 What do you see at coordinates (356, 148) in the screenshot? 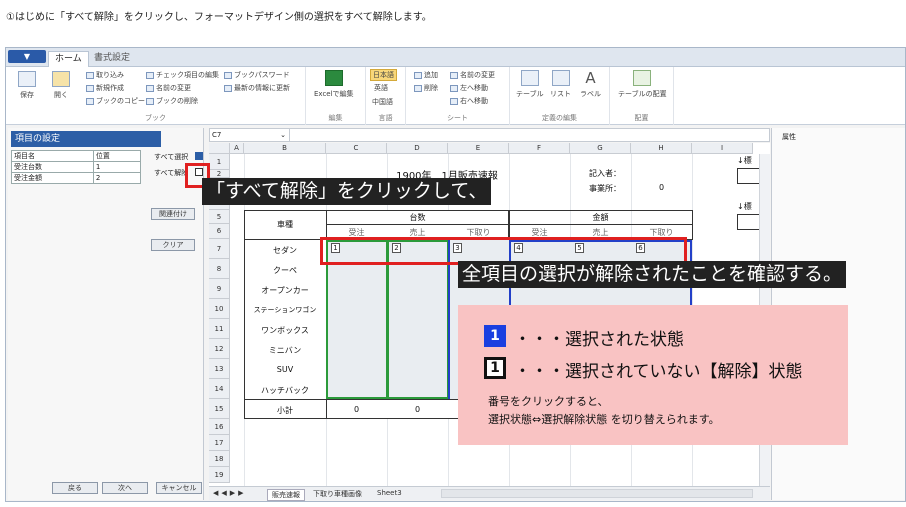
I see `column-header: C` at bounding box center [356, 148].